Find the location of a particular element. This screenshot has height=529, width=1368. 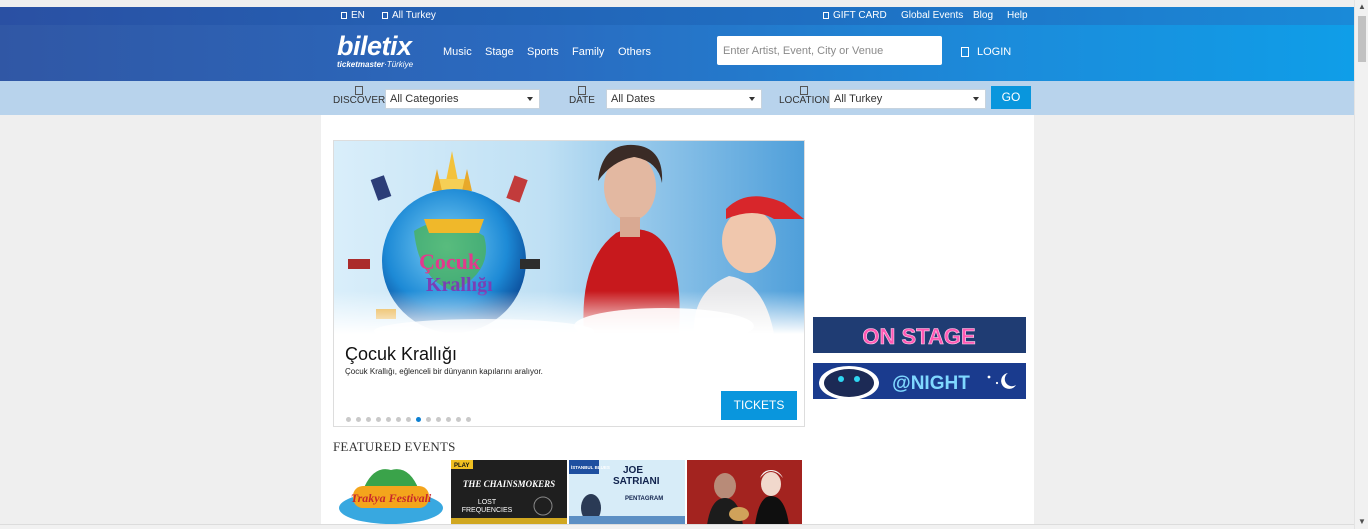

slider-pagination is located at coordinates (411, 418).